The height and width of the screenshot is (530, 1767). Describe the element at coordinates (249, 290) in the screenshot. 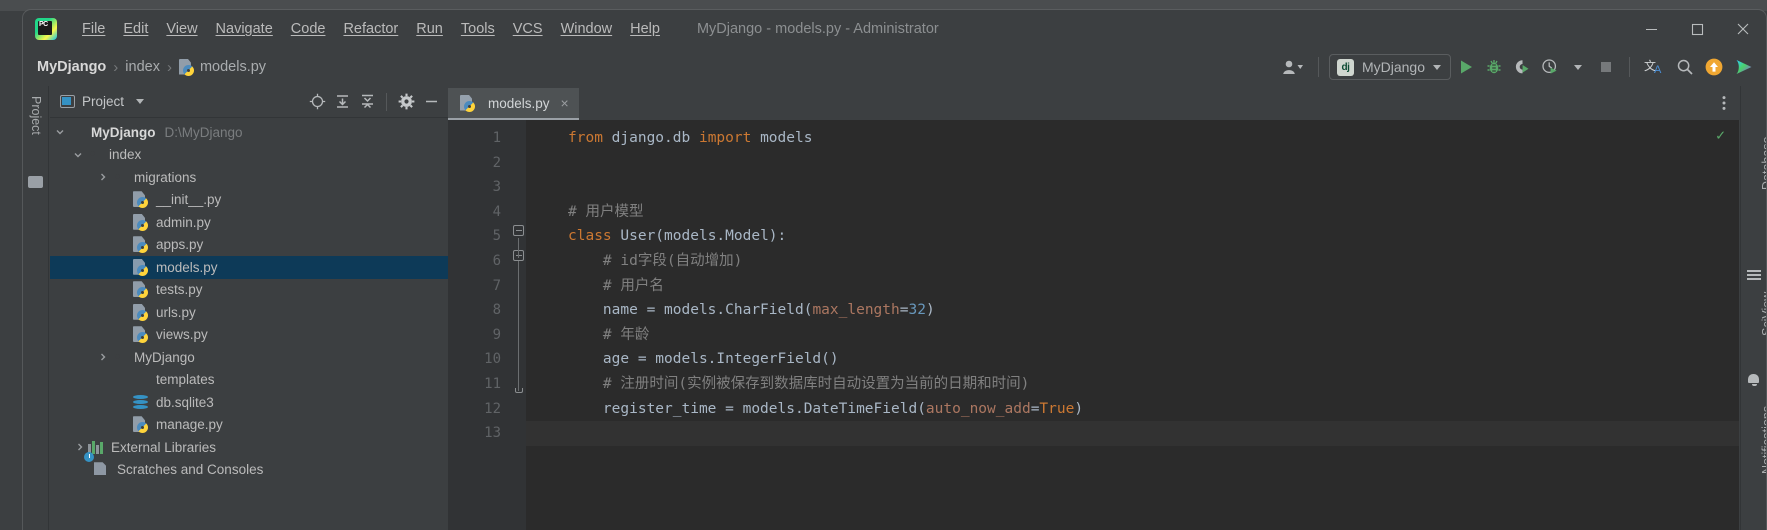

I see `tree-row-tests-py: tests.py` at that location.